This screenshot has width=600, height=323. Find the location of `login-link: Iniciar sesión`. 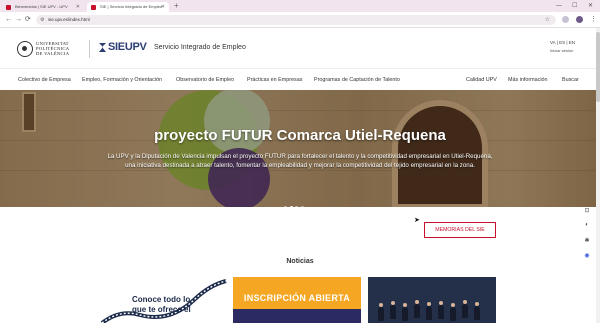

login-link: Iniciar sesión is located at coordinates (561, 50).